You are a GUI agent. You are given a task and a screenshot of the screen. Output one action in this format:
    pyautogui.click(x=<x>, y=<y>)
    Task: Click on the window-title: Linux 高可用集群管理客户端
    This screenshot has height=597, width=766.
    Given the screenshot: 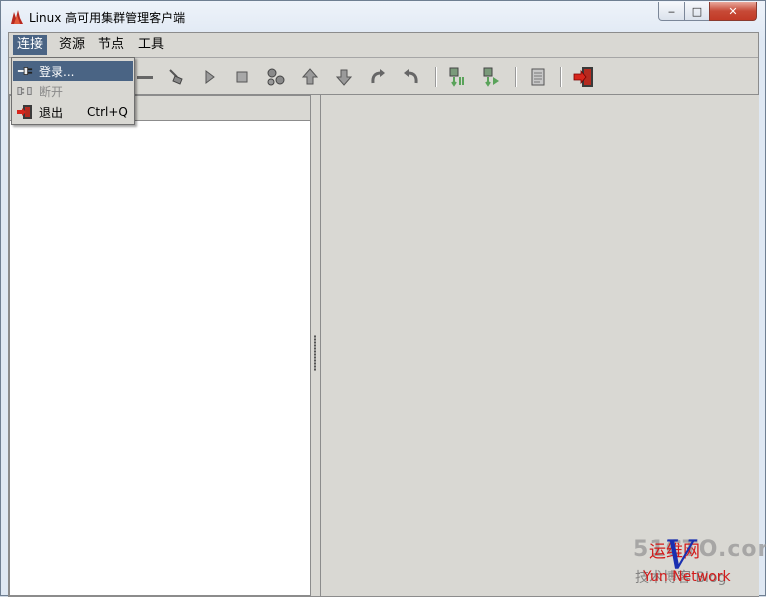 What is the action you would take?
    pyautogui.click(x=107, y=18)
    